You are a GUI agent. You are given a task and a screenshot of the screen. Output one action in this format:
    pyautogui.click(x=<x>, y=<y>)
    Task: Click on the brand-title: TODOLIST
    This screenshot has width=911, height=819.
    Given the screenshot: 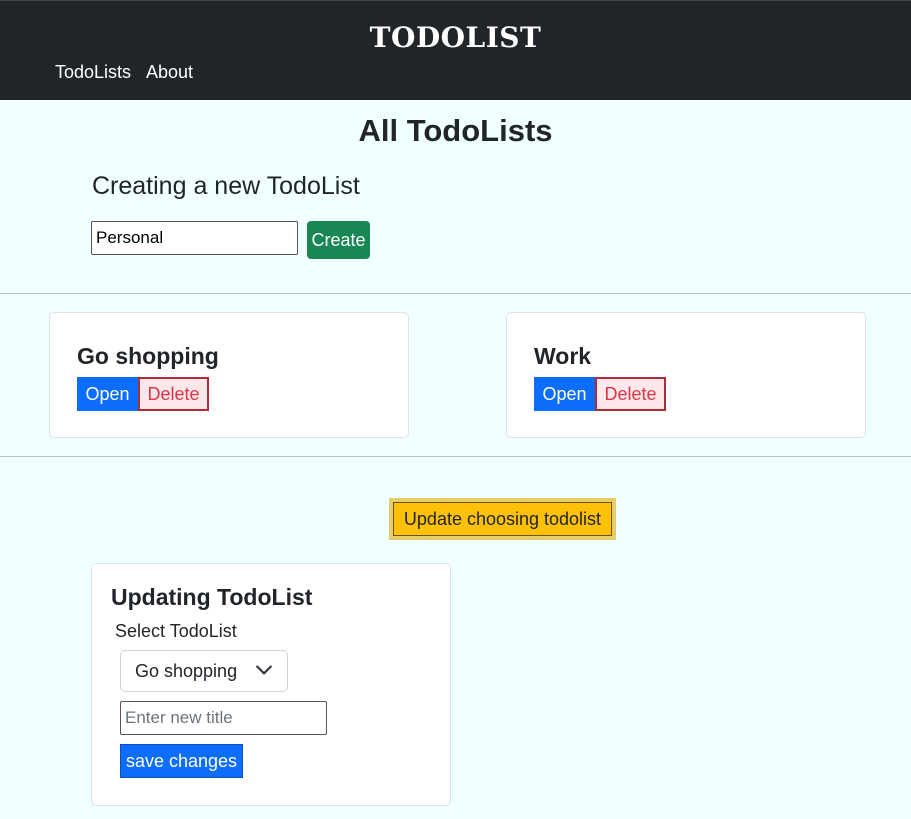 What is the action you would take?
    pyautogui.click(x=455, y=37)
    